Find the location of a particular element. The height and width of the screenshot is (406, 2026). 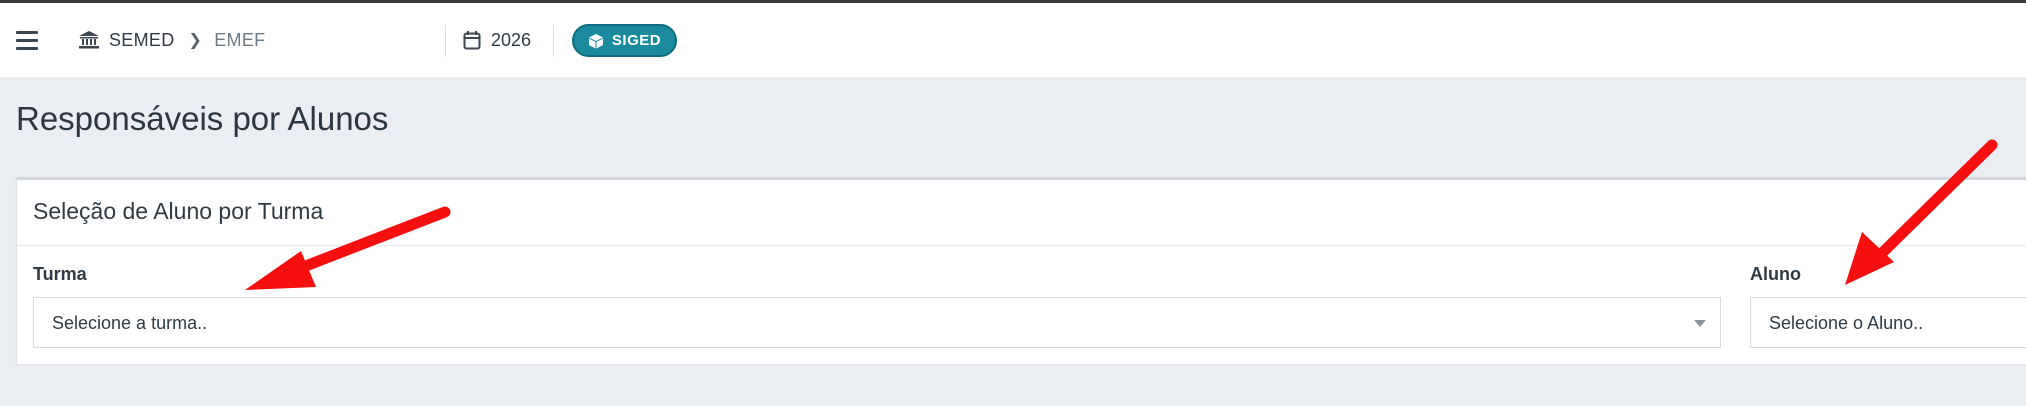

aluno-select: Selecione o Aluno.. is located at coordinates (1888, 322).